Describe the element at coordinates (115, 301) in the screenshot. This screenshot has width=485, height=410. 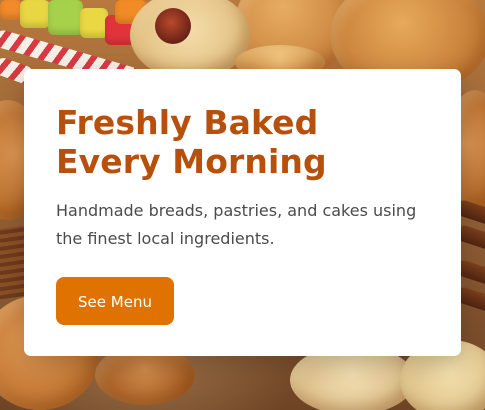
I see `see-menu-button: See Menu` at that location.